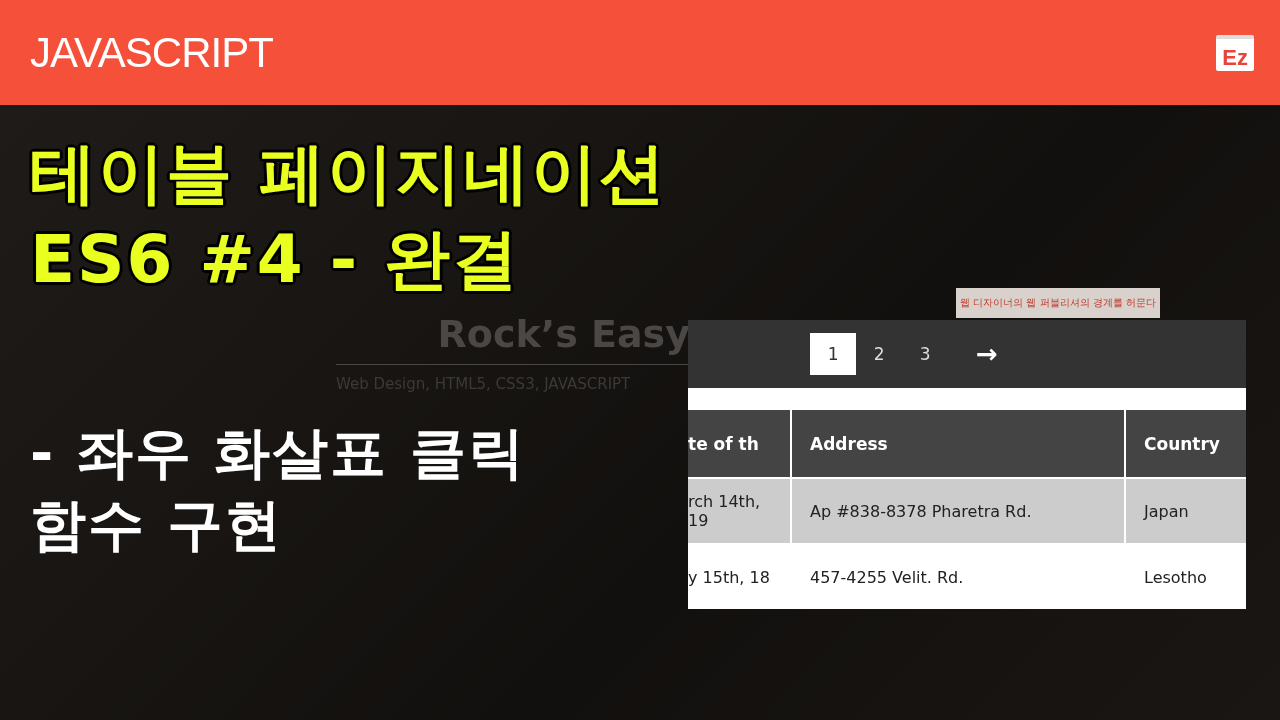 The height and width of the screenshot is (720, 1280). Describe the element at coordinates (1185, 511) in the screenshot. I see `table-cell: Japan` at that location.